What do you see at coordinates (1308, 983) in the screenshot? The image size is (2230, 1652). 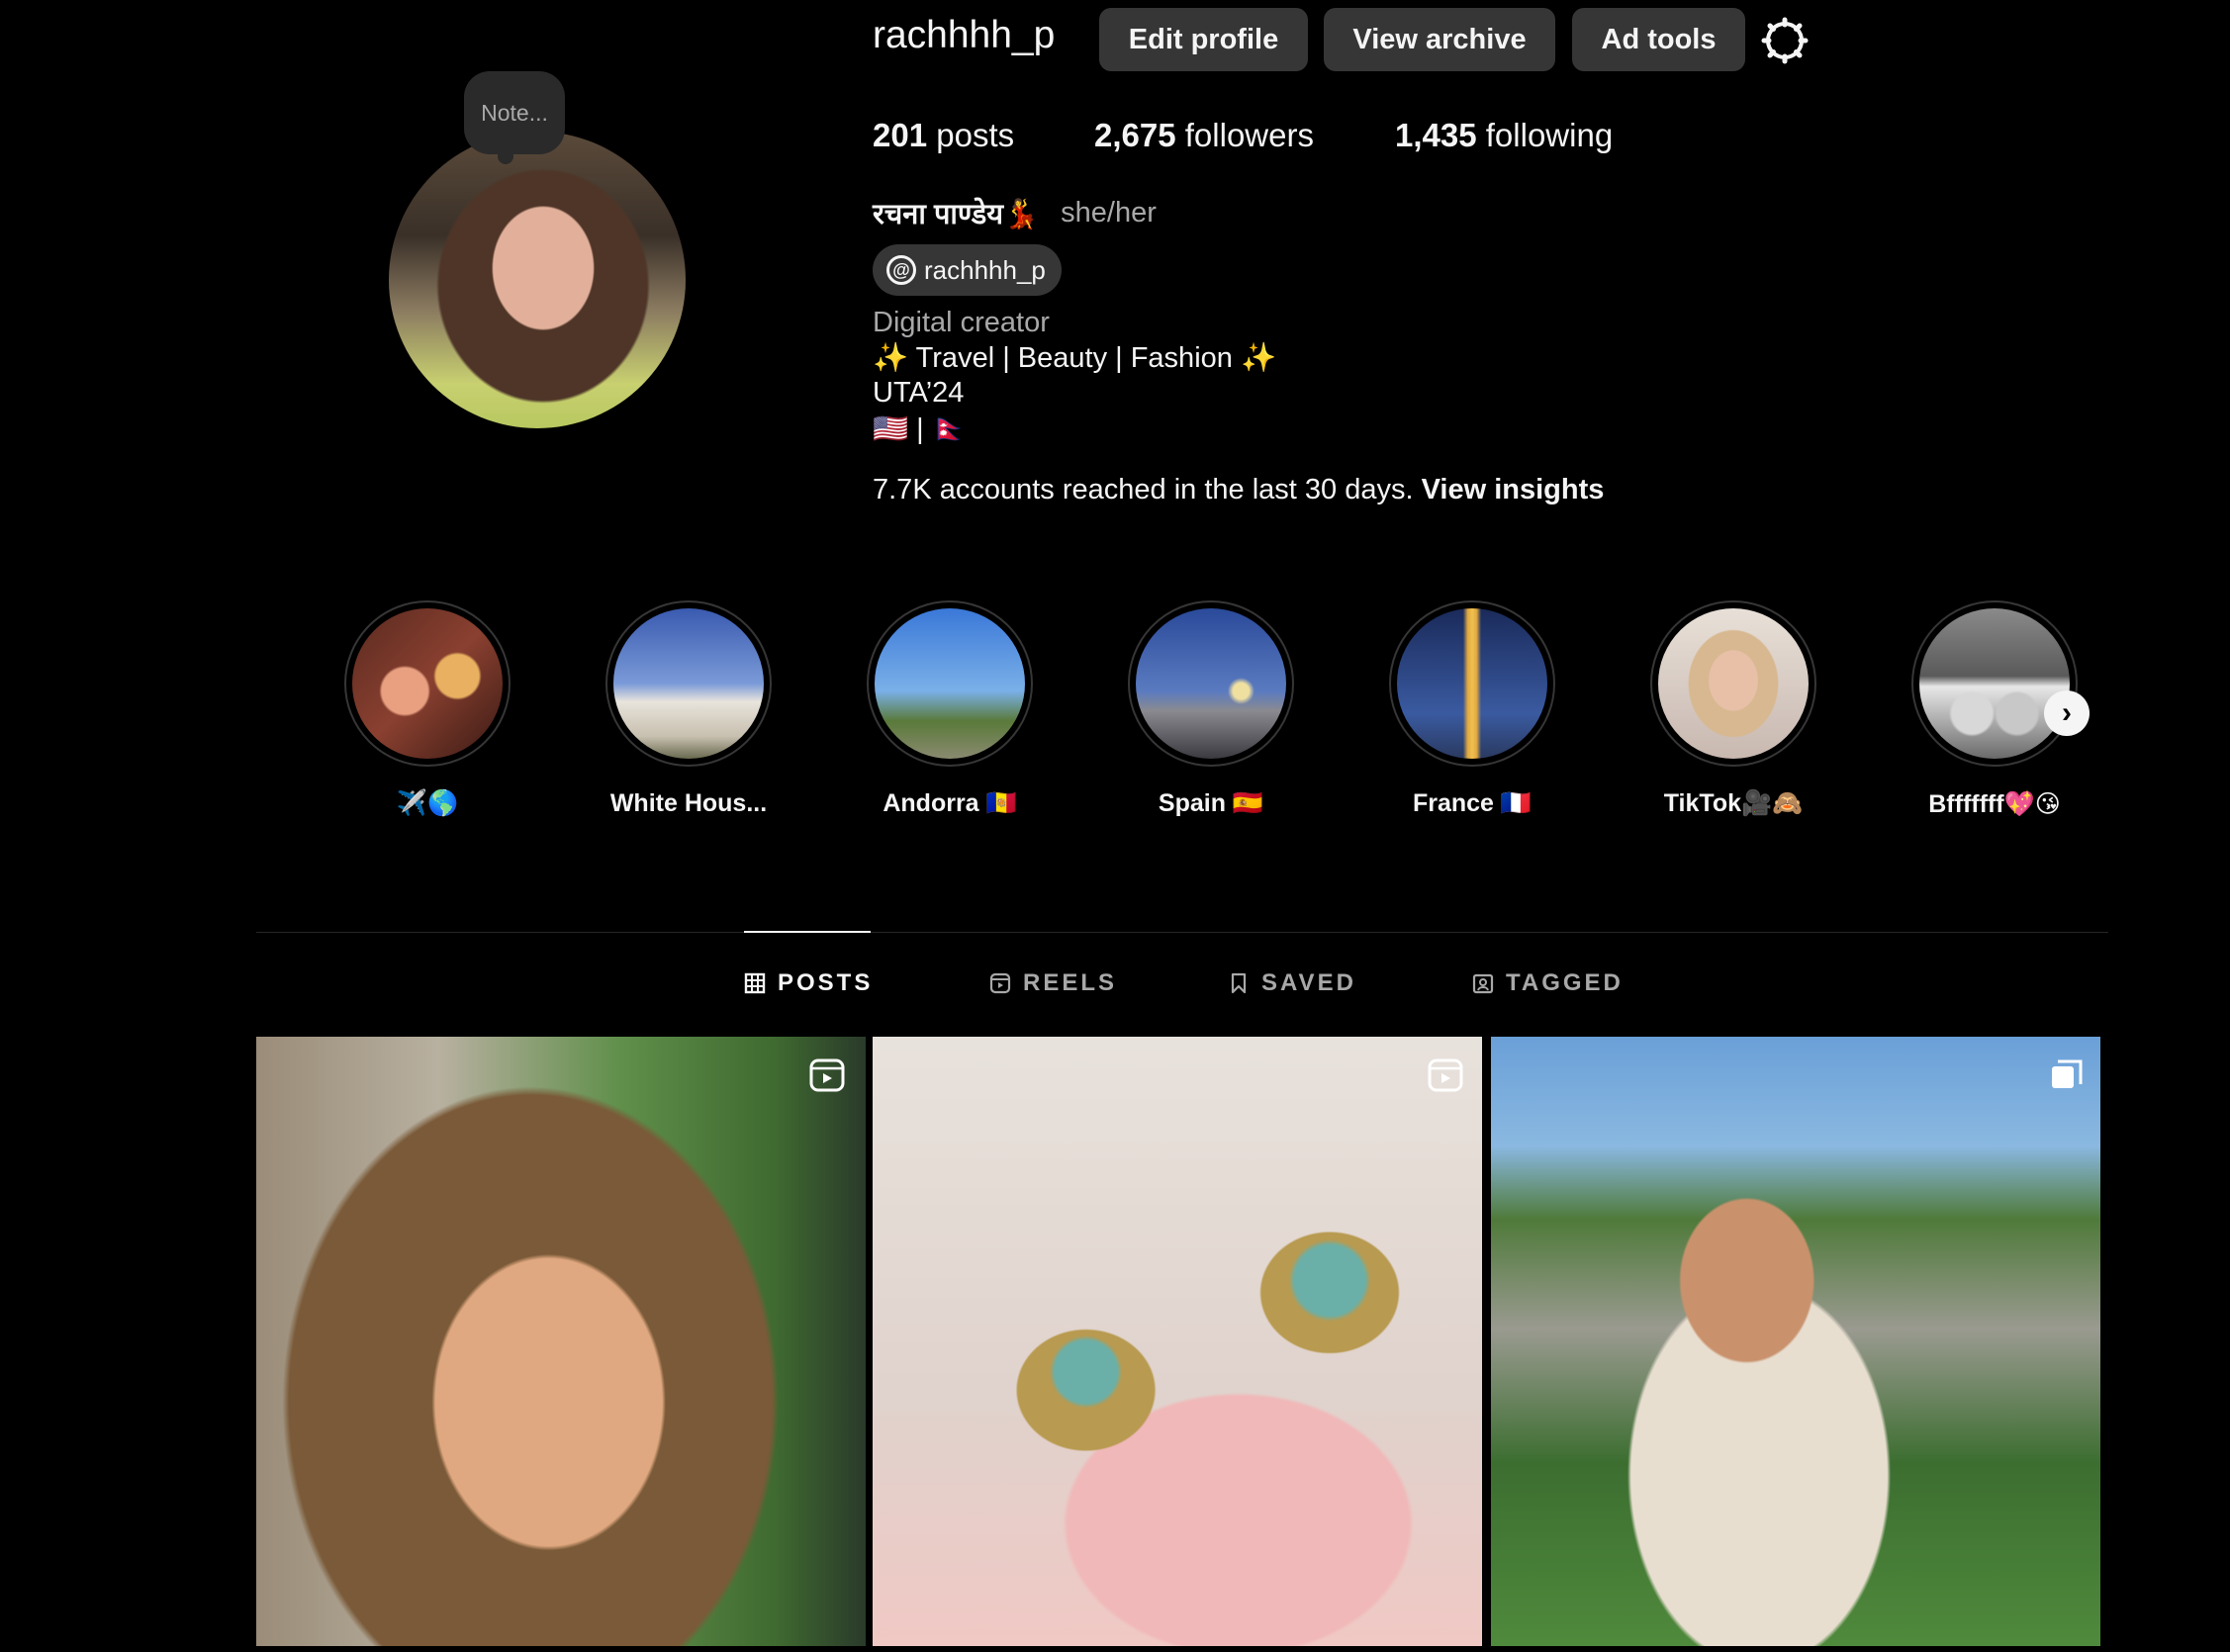 I see `tab-saved-label: SAVED` at bounding box center [1308, 983].